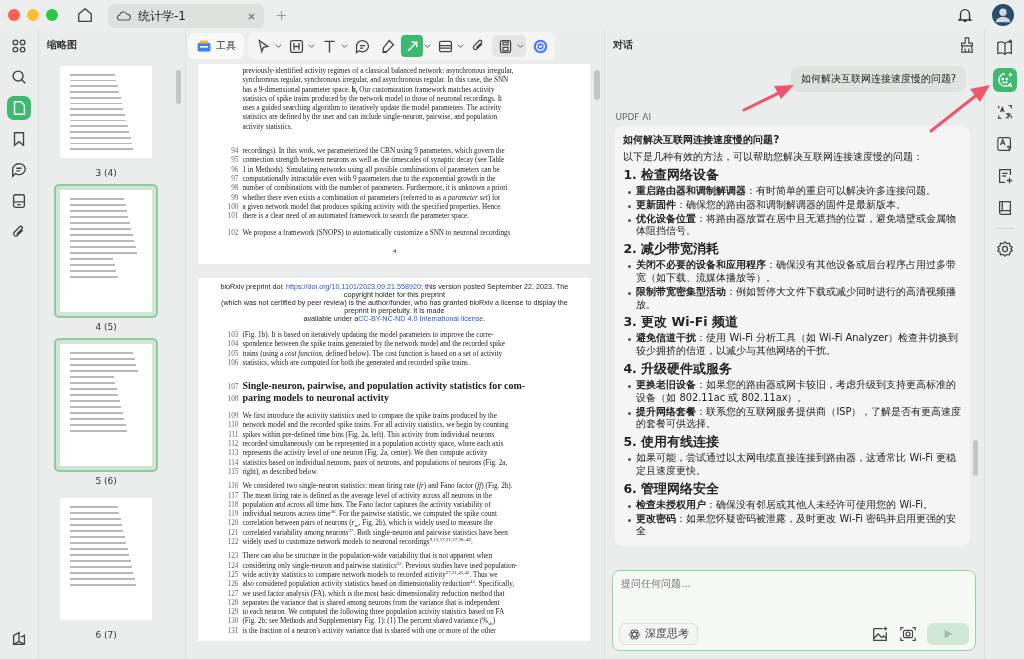 This screenshot has height=659, width=1024. What do you see at coordinates (794, 610) in the screenshot?
I see `question-field: 提问任何问题... 深度思考` at bounding box center [794, 610].